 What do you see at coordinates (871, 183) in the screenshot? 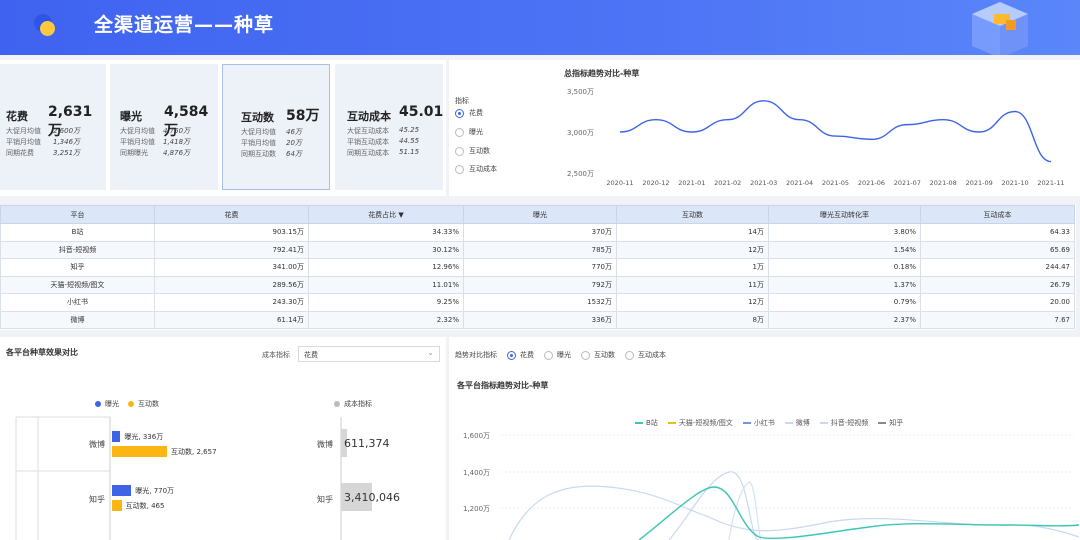
I see `x-tick-label: 2021-06` at bounding box center [871, 183].